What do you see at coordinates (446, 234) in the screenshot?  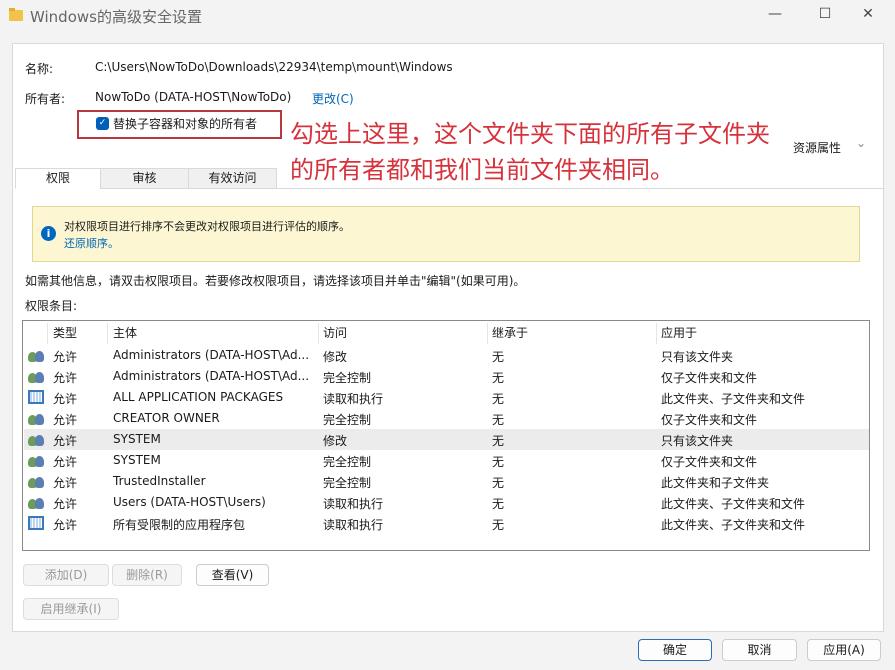 I see `info-banner` at bounding box center [446, 234].